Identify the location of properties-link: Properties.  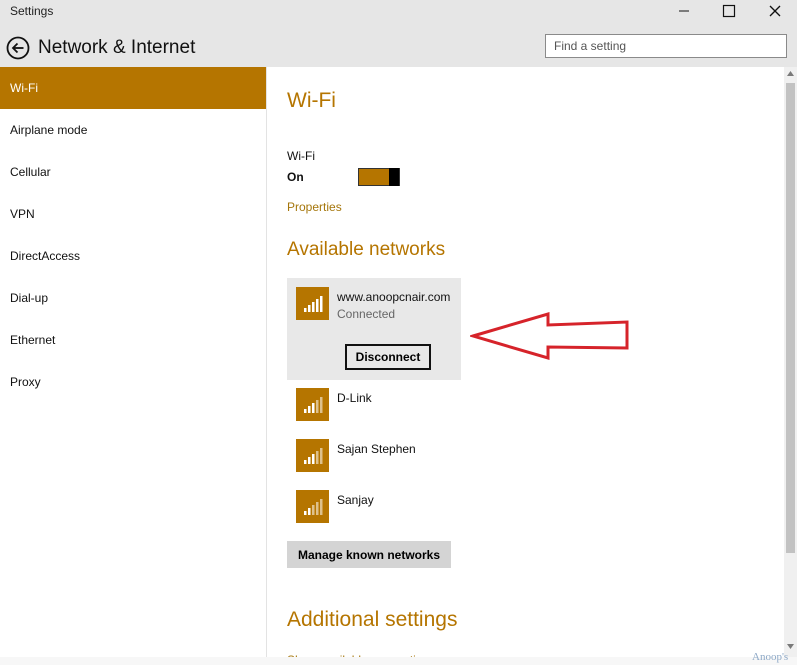
(314, 207).